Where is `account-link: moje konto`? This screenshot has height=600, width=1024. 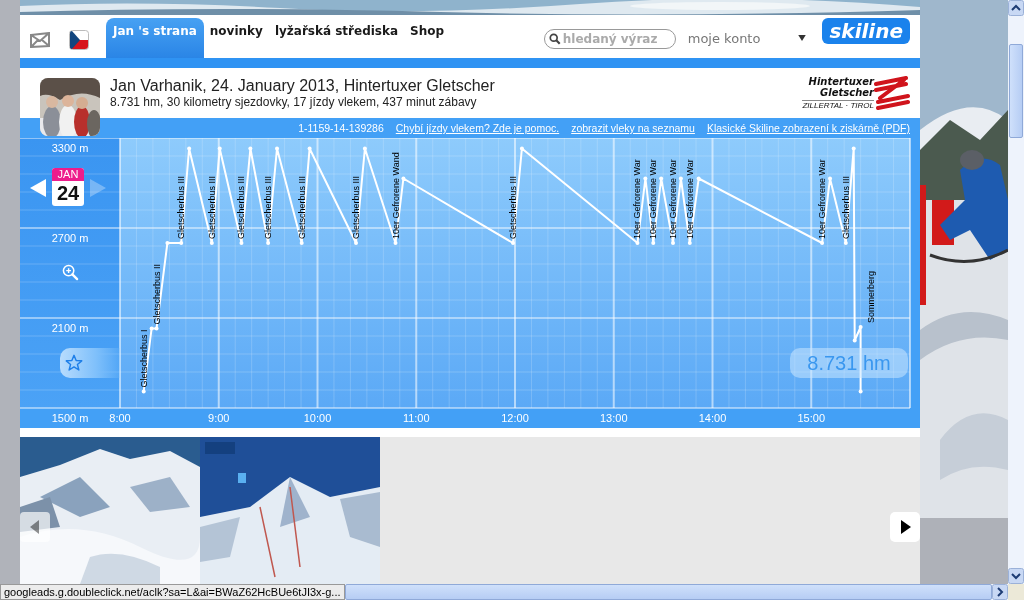
account-link: moje konto is located at coordinates (724, 38).